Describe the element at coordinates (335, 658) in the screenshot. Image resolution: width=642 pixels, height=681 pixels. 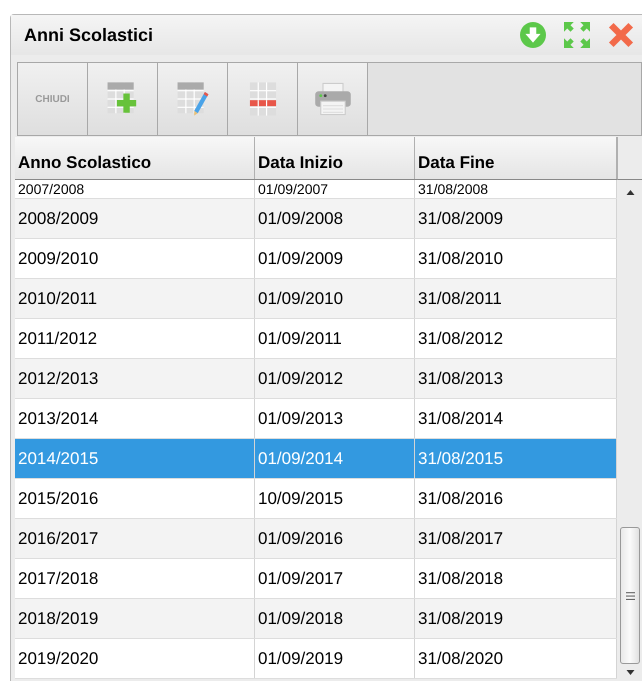
I see `table-cell: 01/09/2019` at that location.